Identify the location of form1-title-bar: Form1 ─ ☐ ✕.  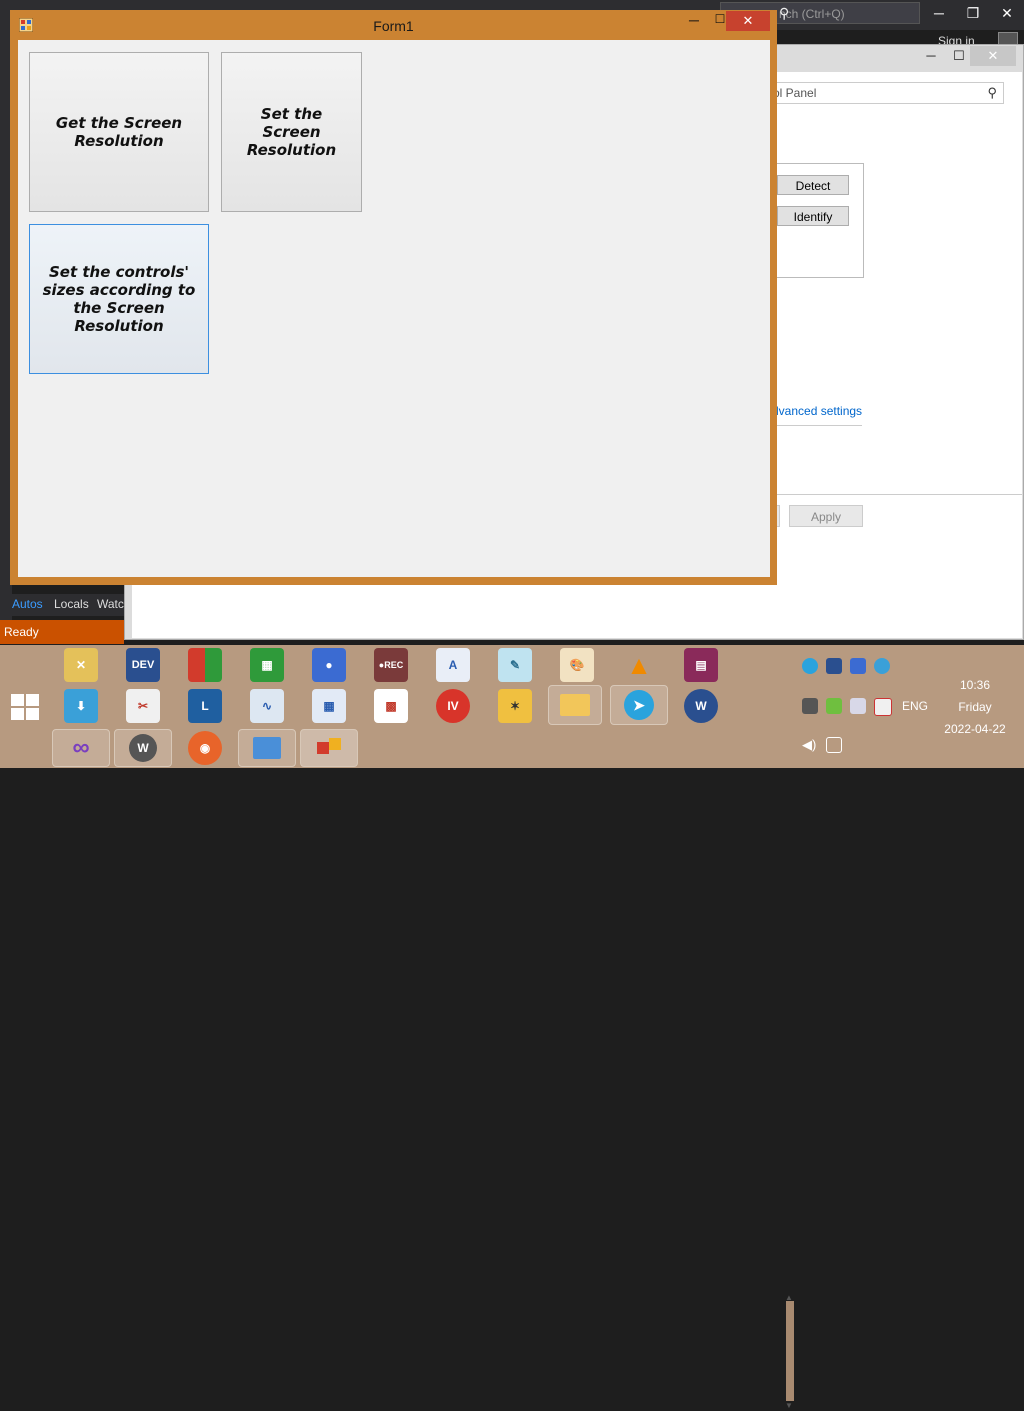
(393, 25).